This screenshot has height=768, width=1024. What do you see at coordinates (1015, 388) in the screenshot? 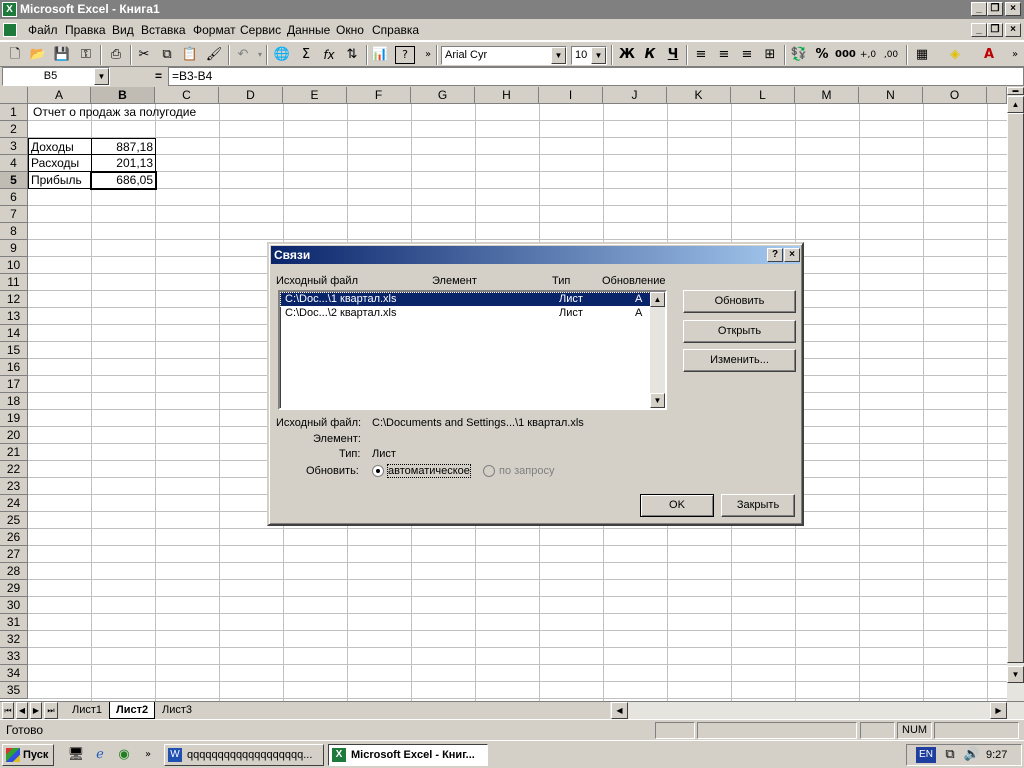
I see `scroll-thumb` at bounding box center [1015, 388].